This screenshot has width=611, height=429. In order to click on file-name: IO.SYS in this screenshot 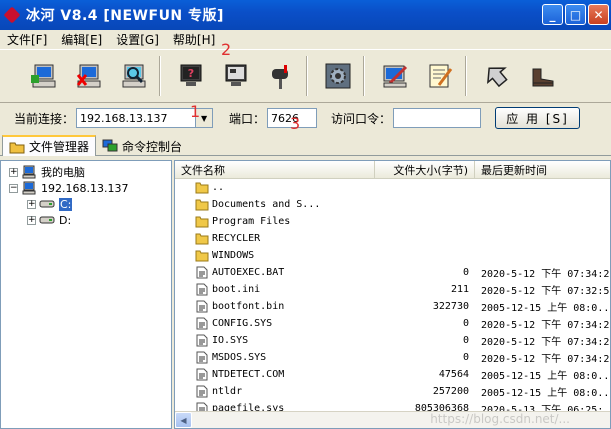, I will do `click(230, 340)`.